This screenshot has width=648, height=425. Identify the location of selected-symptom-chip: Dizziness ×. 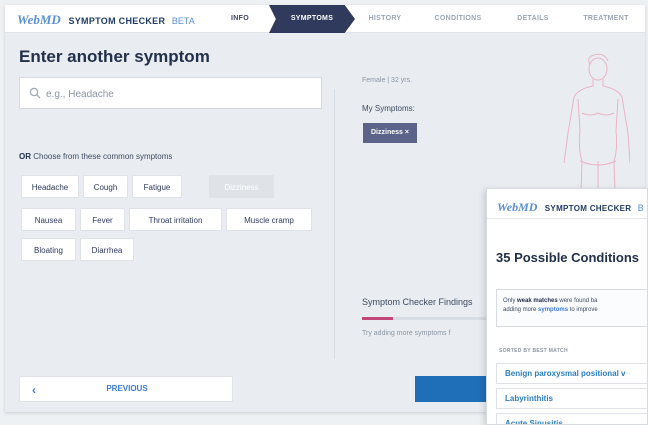
(390, 133).